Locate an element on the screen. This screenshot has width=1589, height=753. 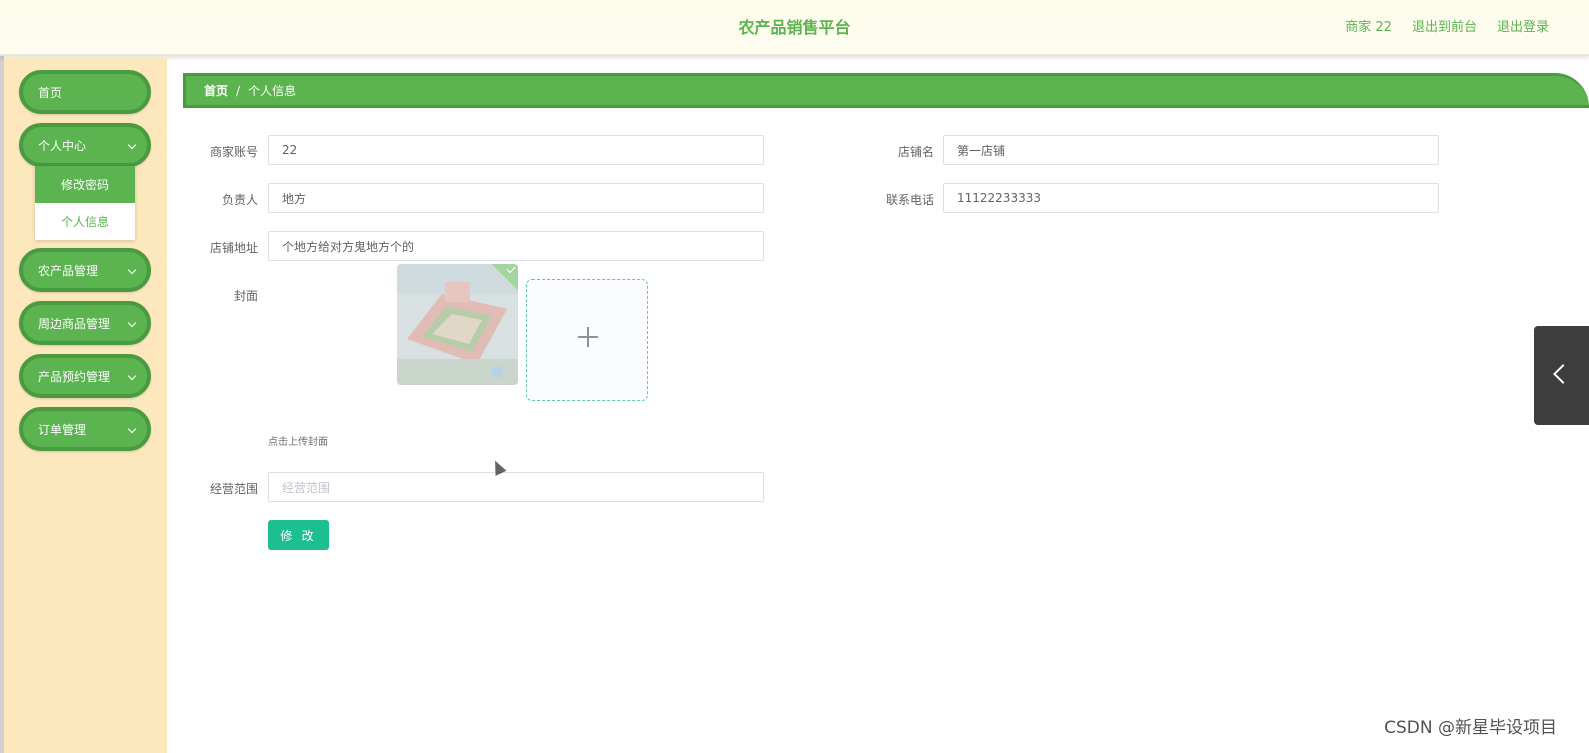
breadcrumb-home: 首页 is located at coordinates (216, 90).